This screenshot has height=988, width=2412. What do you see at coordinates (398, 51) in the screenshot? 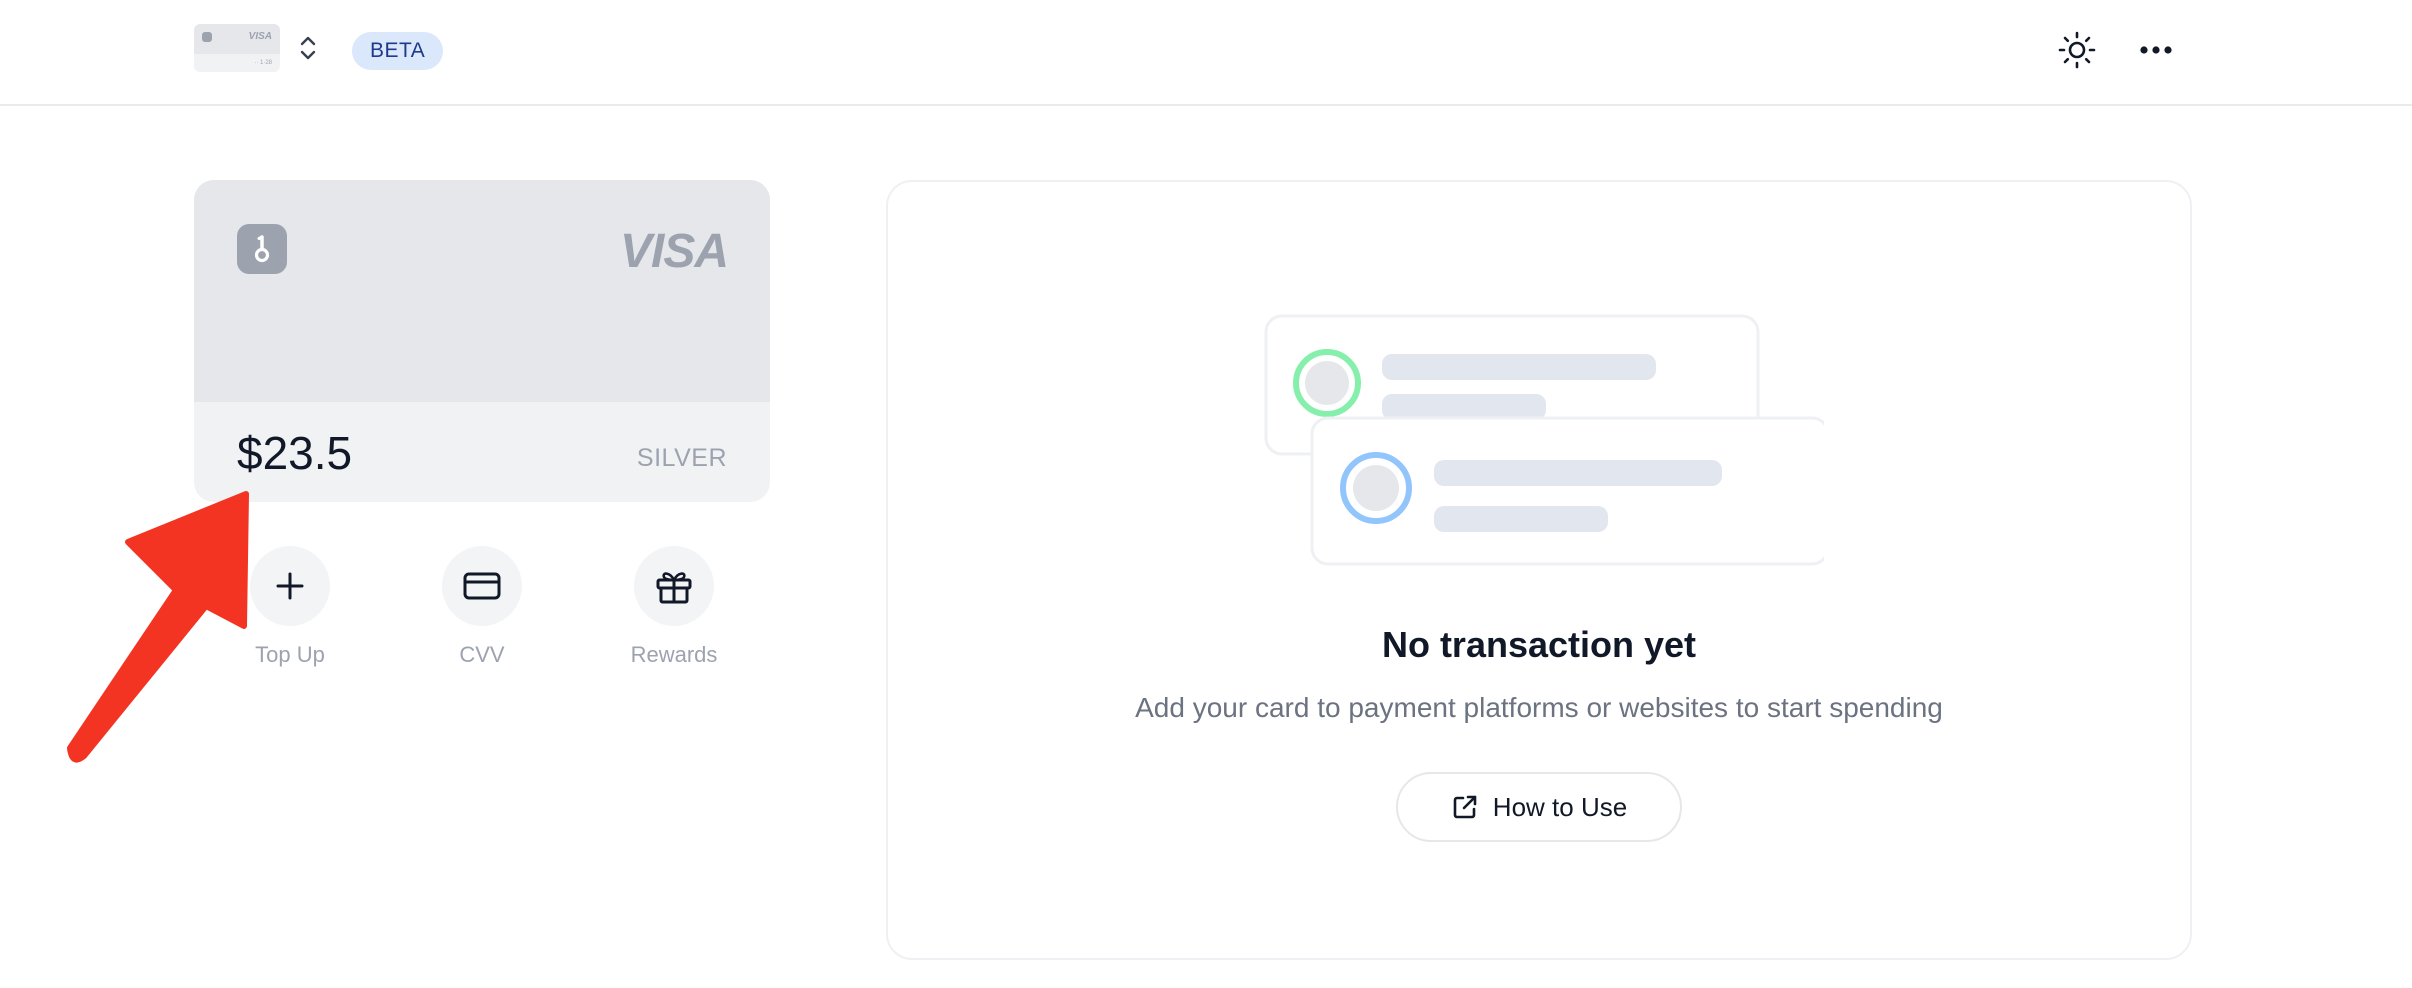
I see `beta-badge: BETA` at bounding box center [398, 51].